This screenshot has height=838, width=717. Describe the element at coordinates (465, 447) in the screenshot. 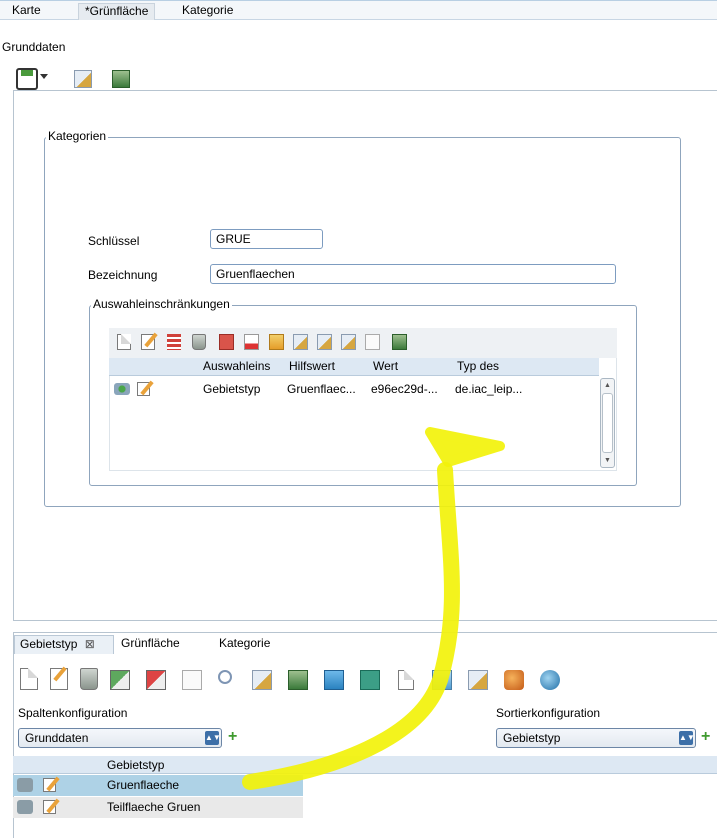

I see `arrow-head` at that location.